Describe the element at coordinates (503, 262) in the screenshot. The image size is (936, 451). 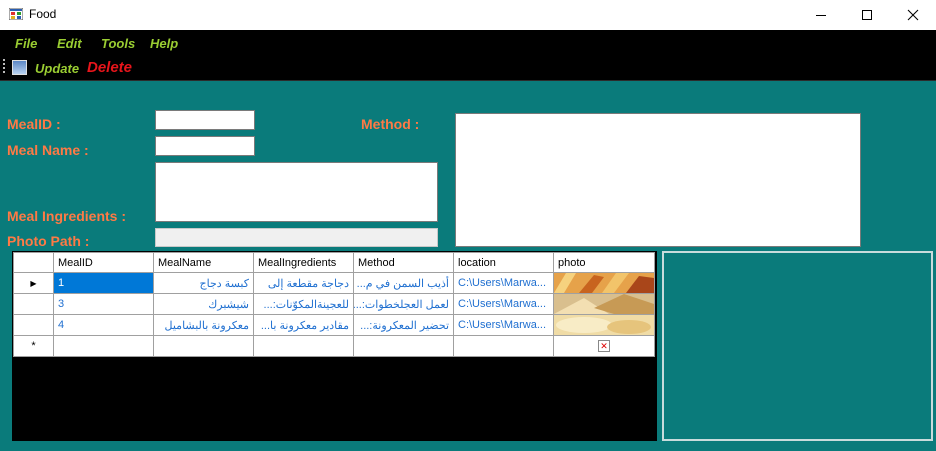
I see `column-header-location: location` at that location.